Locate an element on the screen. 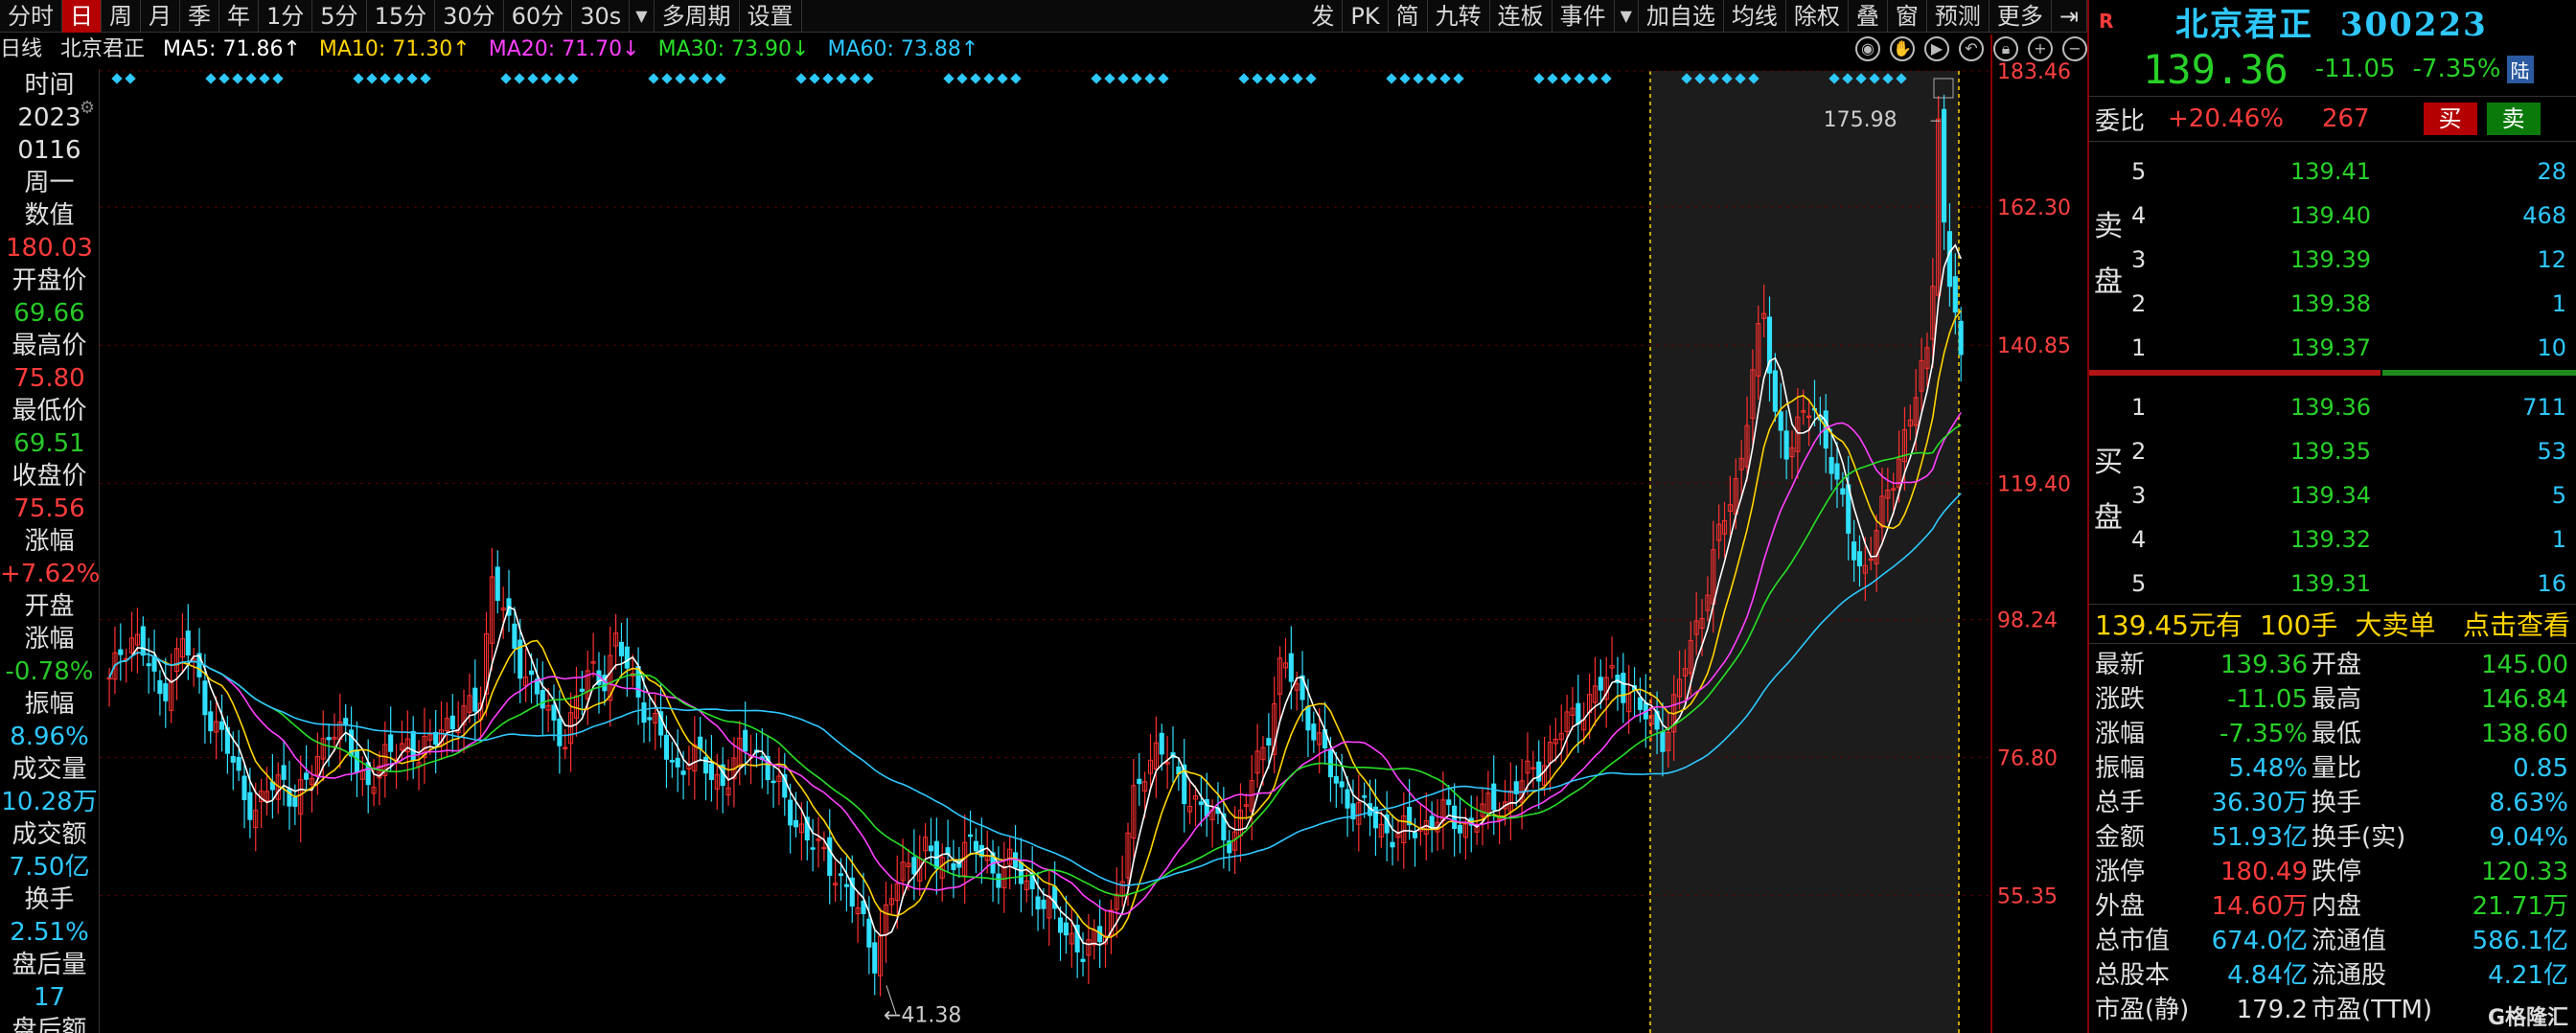 The height and width of the screenshot is (1033, 2576). close-icon is located at coordinates (1943, 88).